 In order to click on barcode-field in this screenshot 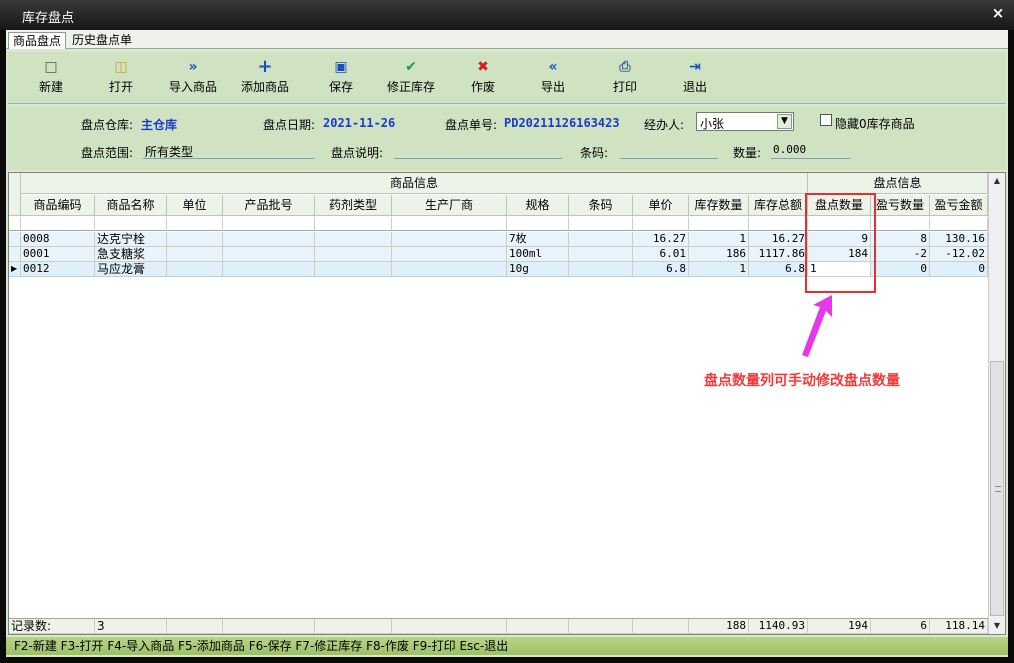, I will do `click(669, 151)`.